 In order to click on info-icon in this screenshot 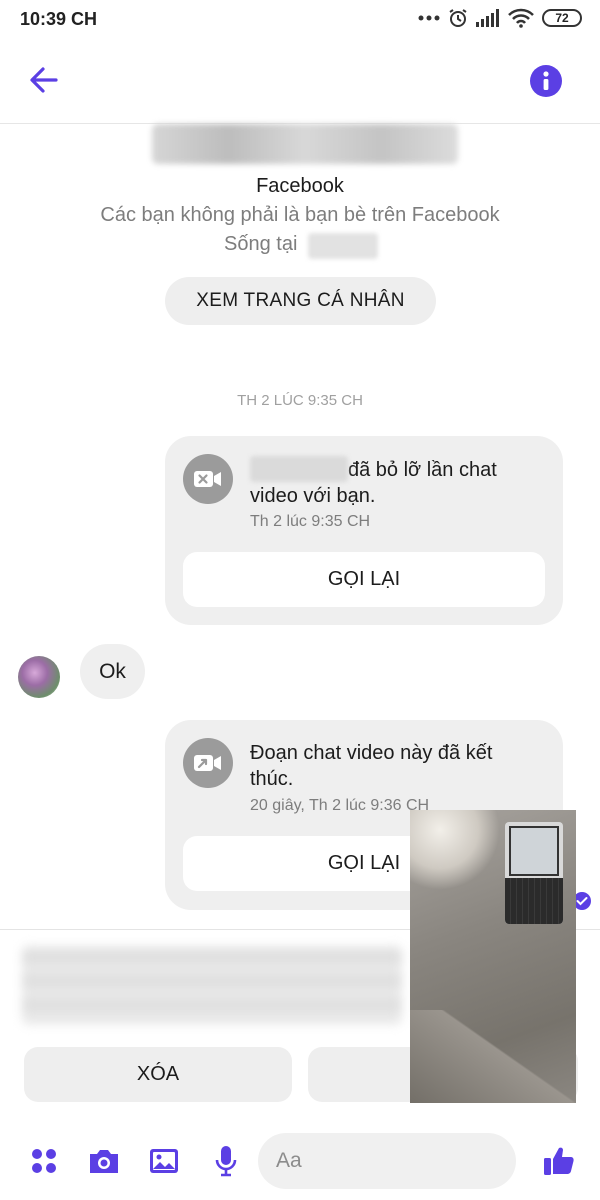, I will do `click(546, 80)`.